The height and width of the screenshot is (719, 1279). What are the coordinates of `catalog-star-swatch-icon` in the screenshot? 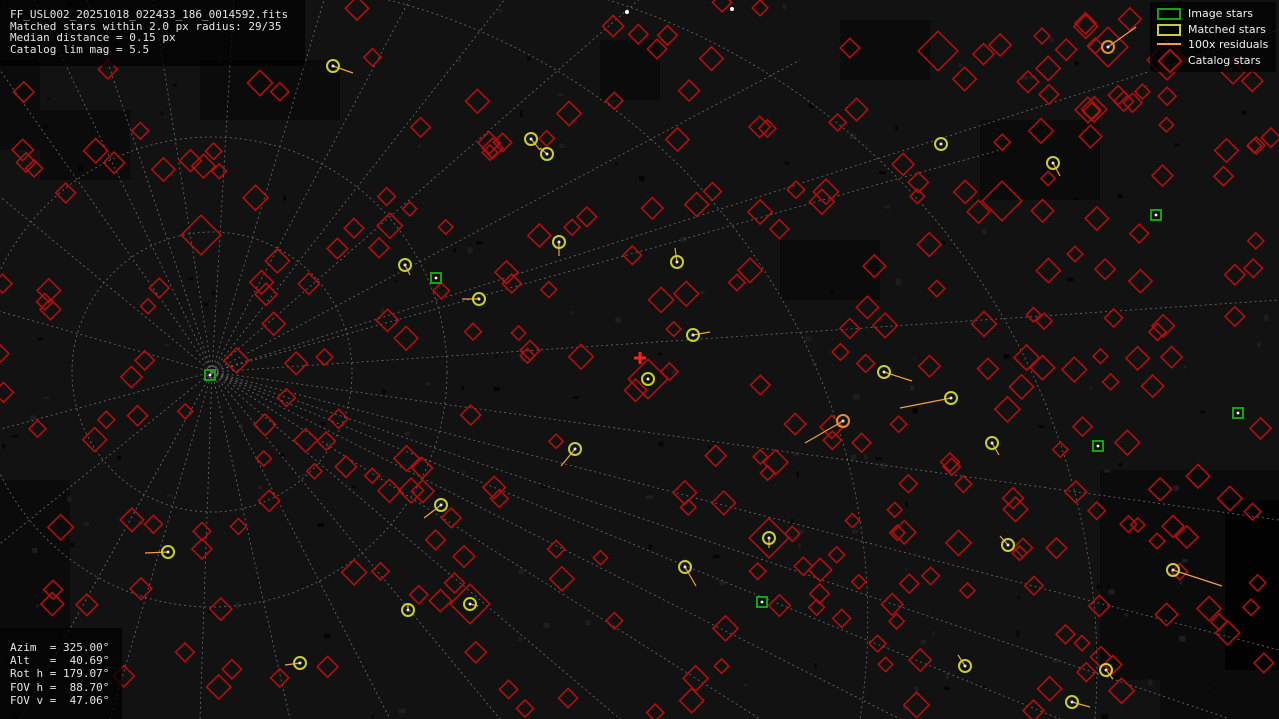 It's located at (1170, 61).